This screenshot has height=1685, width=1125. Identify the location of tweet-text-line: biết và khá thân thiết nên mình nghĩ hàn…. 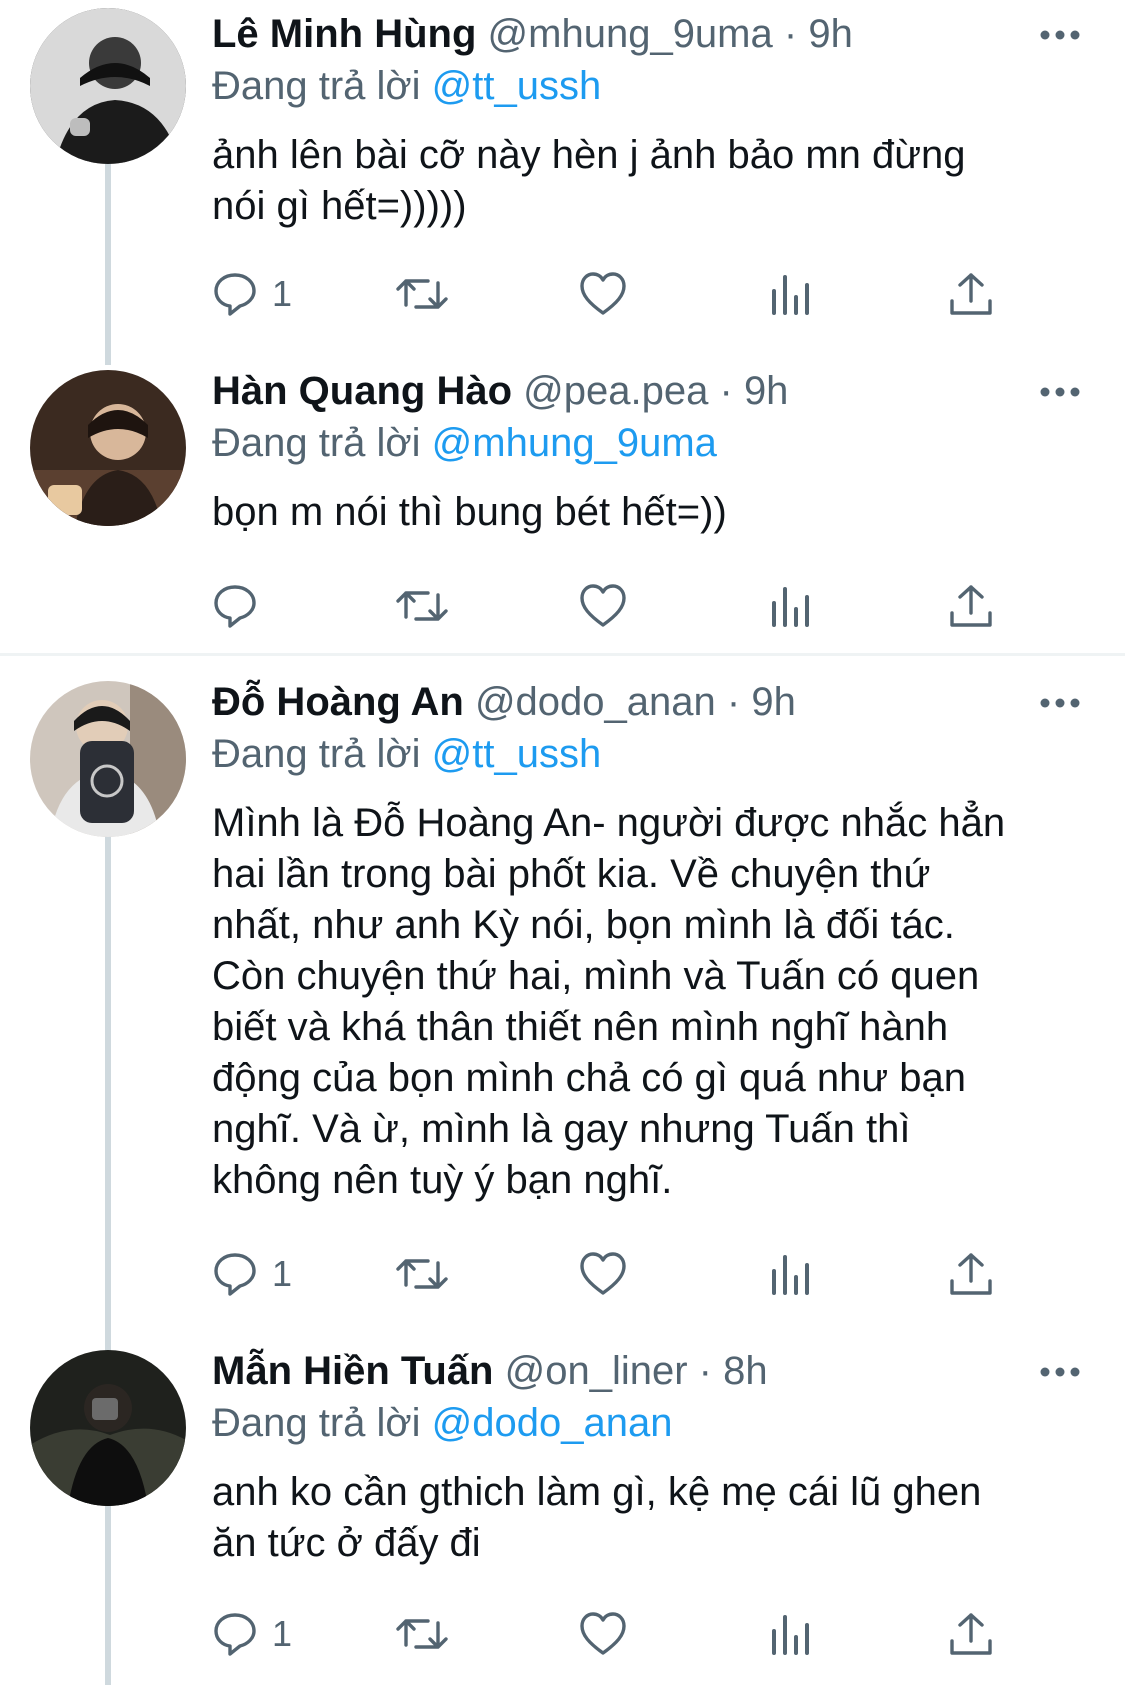
(580, 1027).